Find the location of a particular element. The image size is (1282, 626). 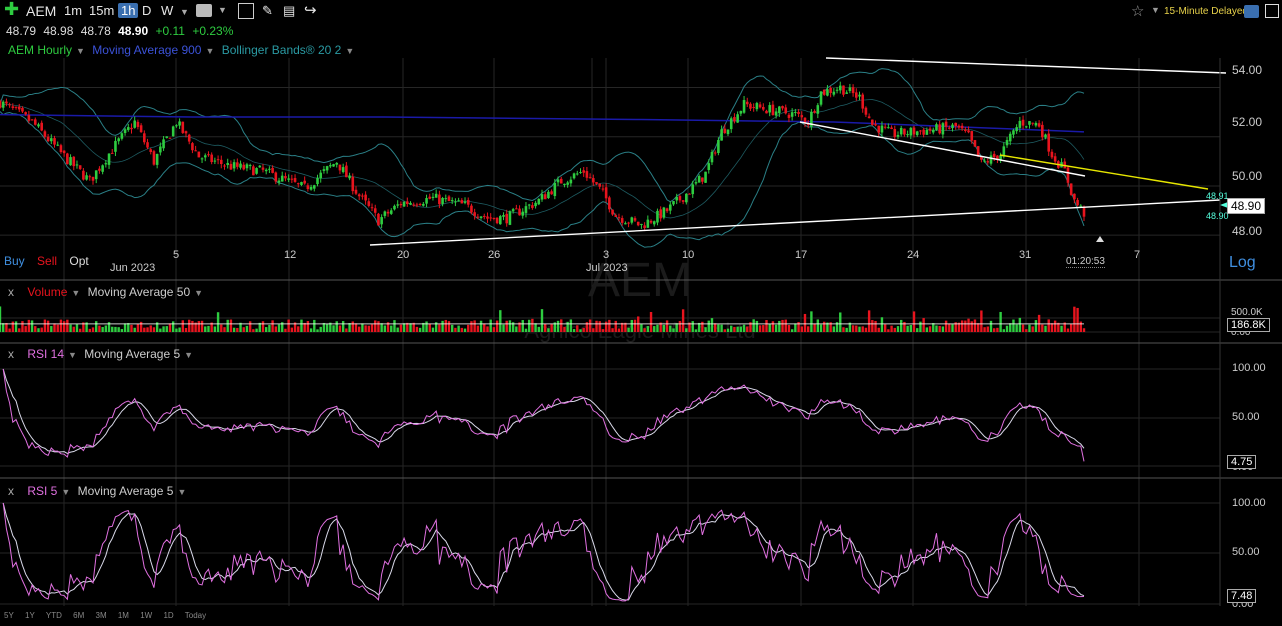

range-1w: 1W is located at coordinates (146, 615).